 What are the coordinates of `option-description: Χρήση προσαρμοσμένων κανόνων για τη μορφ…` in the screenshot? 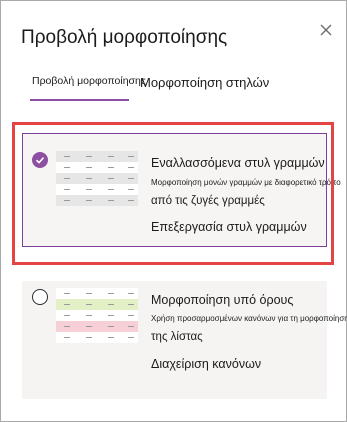 It's located at (249, 318).